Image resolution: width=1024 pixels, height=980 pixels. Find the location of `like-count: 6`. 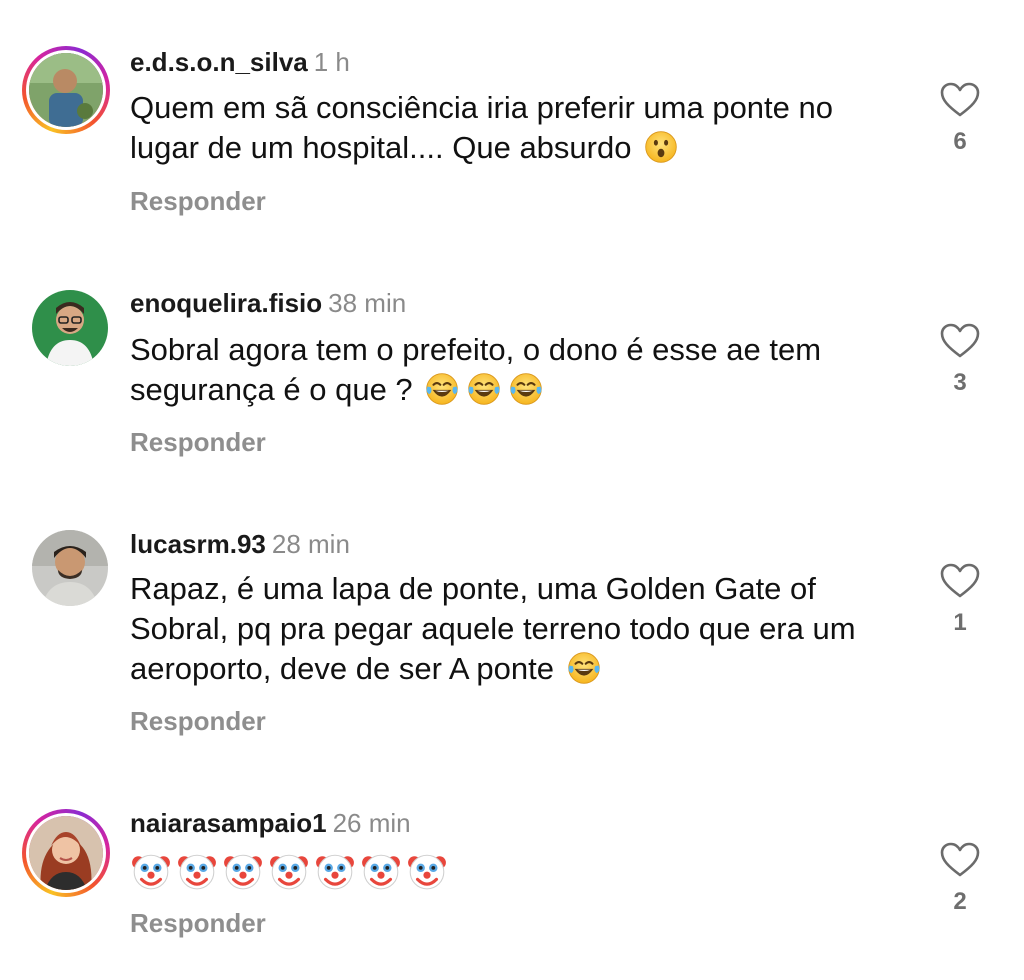

like-count: 6 is located at coordinates (960, 141).